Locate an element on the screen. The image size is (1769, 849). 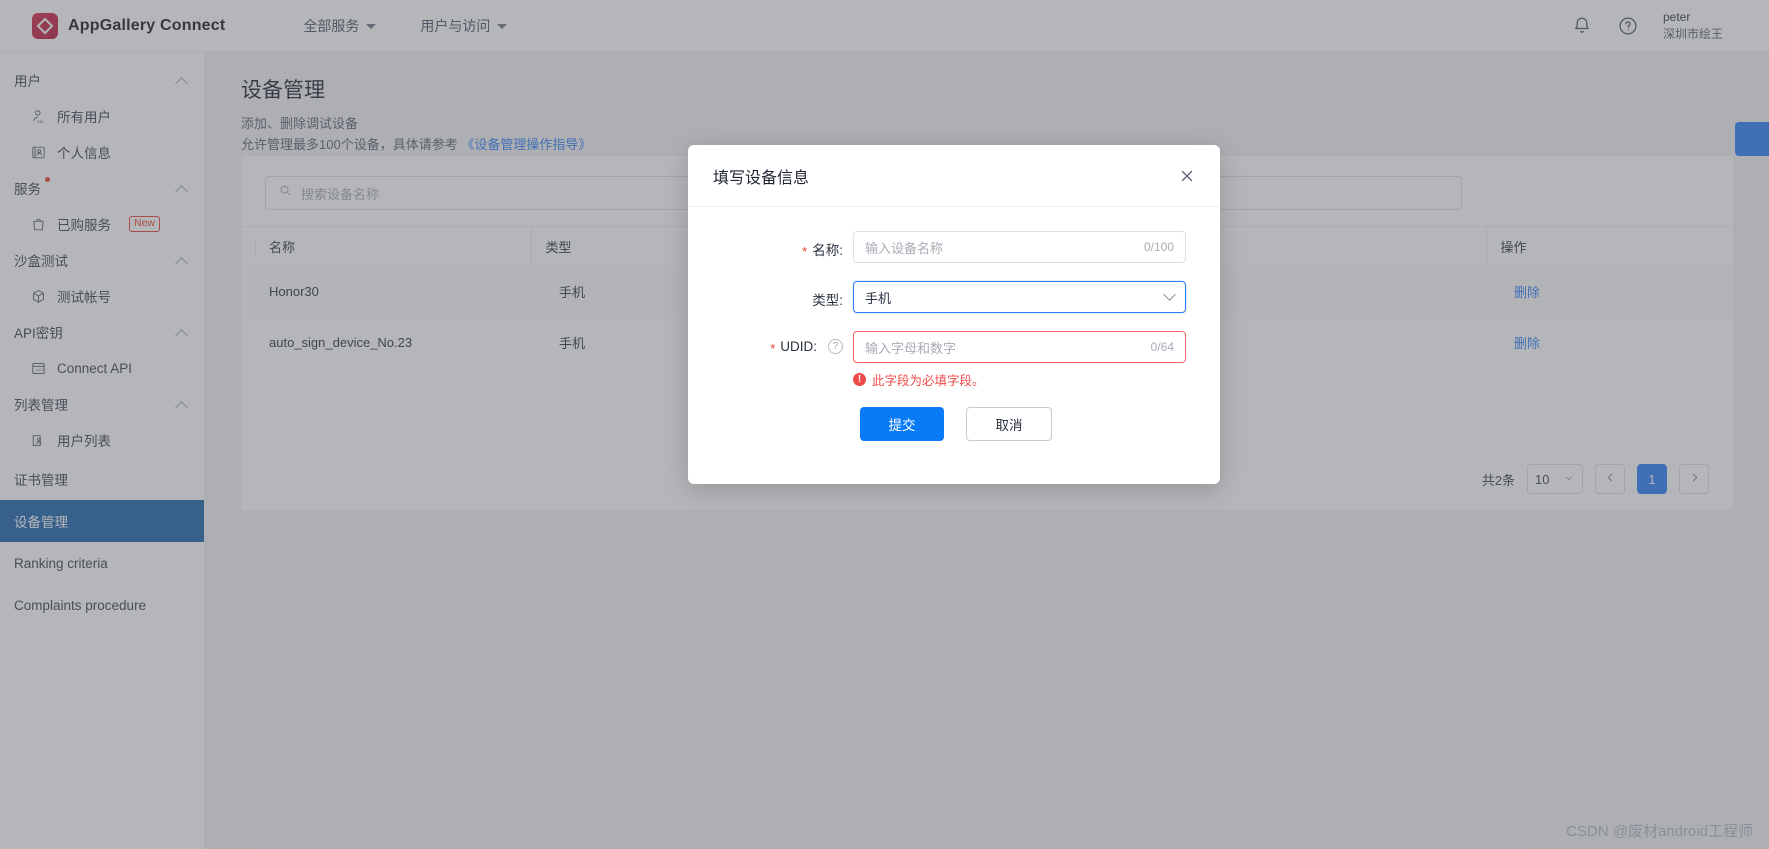
label-udid: * UDID: ? is located at coordinates (770, 343).